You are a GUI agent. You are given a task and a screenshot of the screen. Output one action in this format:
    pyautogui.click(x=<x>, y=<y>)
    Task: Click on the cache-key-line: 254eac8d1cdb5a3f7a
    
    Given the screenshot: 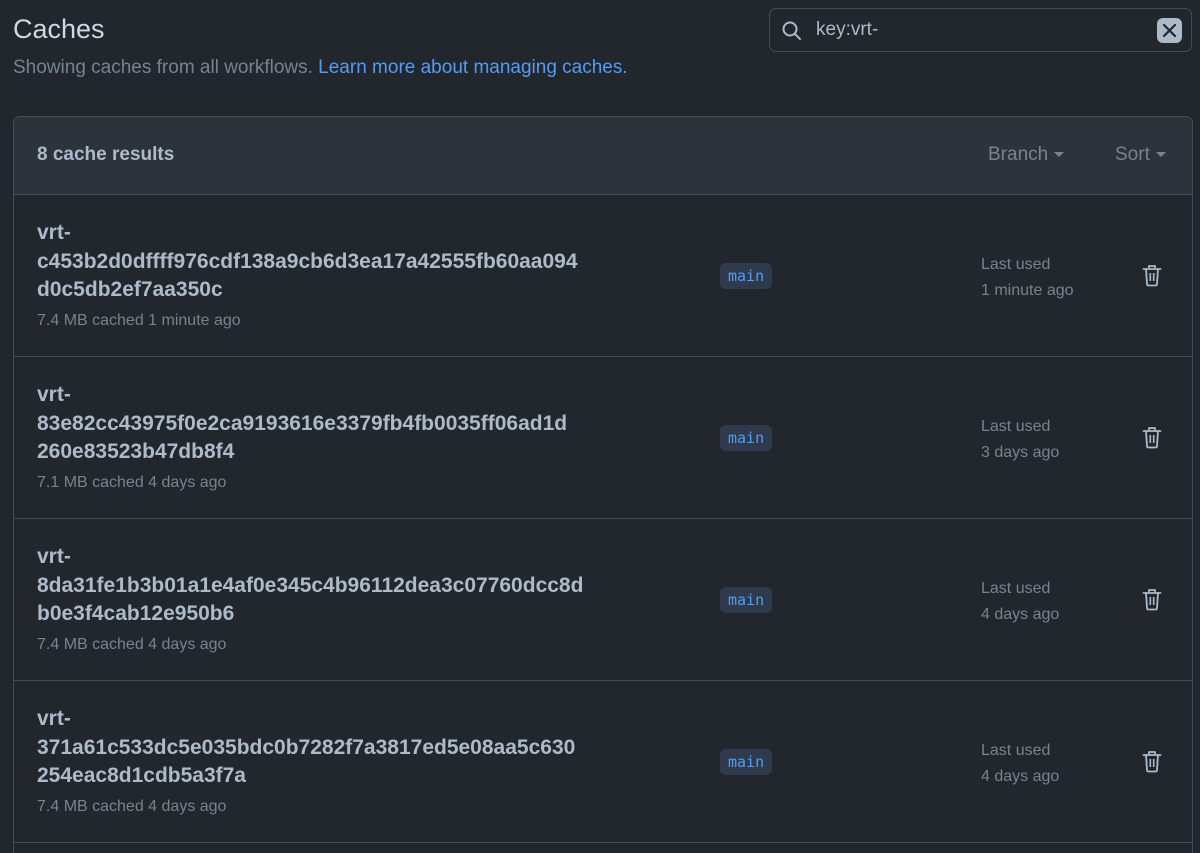 What is the action you would take?
    pyautogui.click(x=141, y=775)
    